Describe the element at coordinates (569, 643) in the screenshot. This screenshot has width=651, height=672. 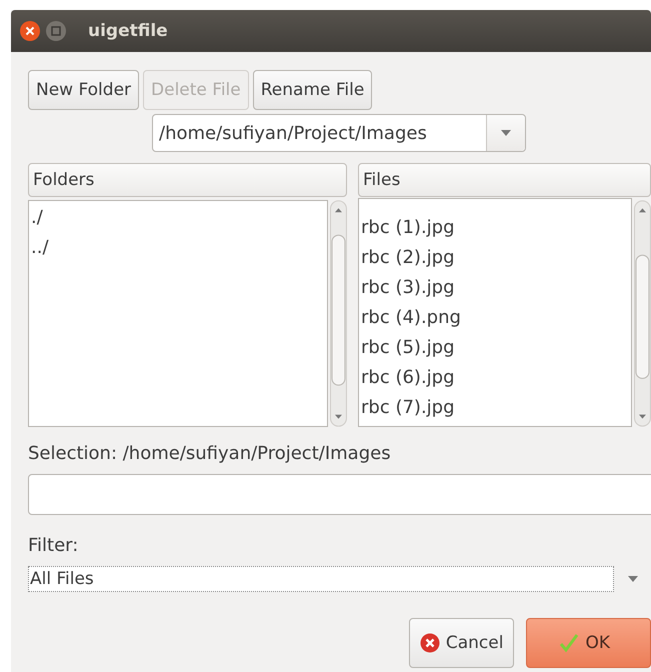
I see `check-icon` at that location.